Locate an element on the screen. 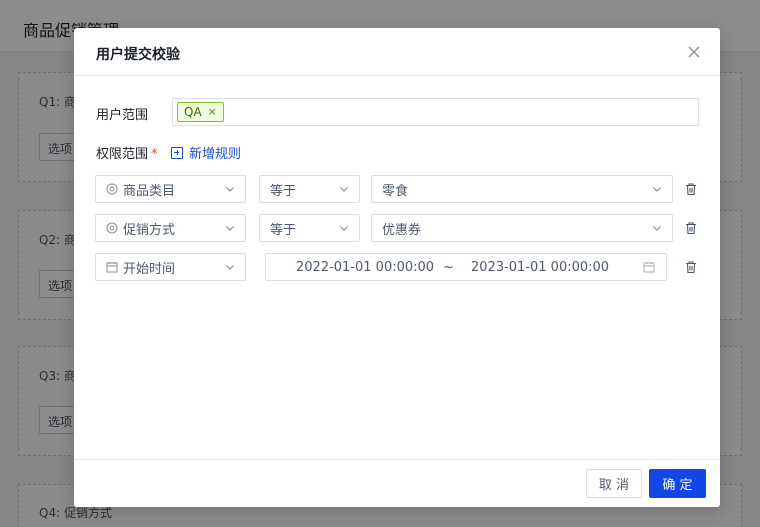  add-rule-button: 新增规则 is located at coordinates (206, 152).